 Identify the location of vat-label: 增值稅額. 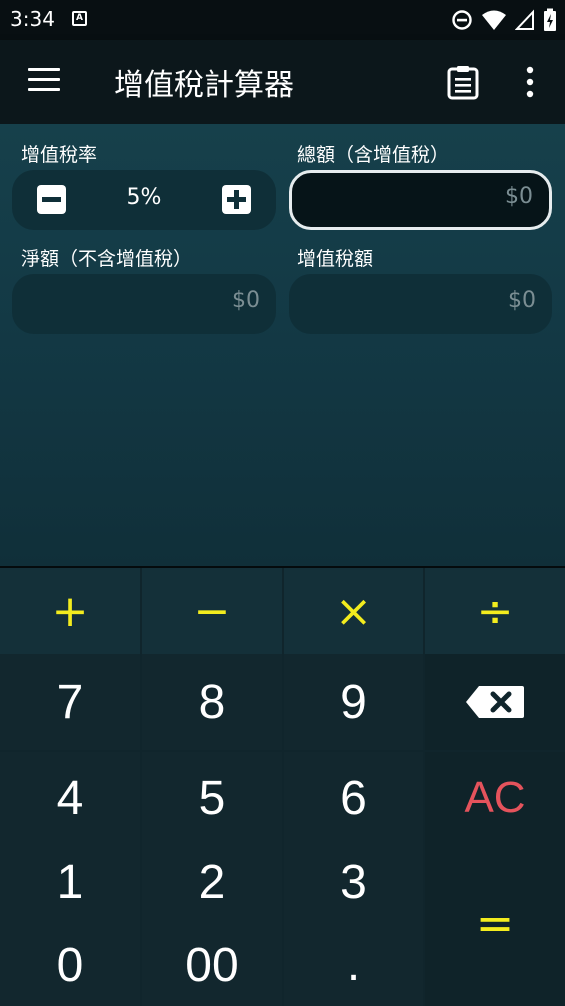
(335, 259).